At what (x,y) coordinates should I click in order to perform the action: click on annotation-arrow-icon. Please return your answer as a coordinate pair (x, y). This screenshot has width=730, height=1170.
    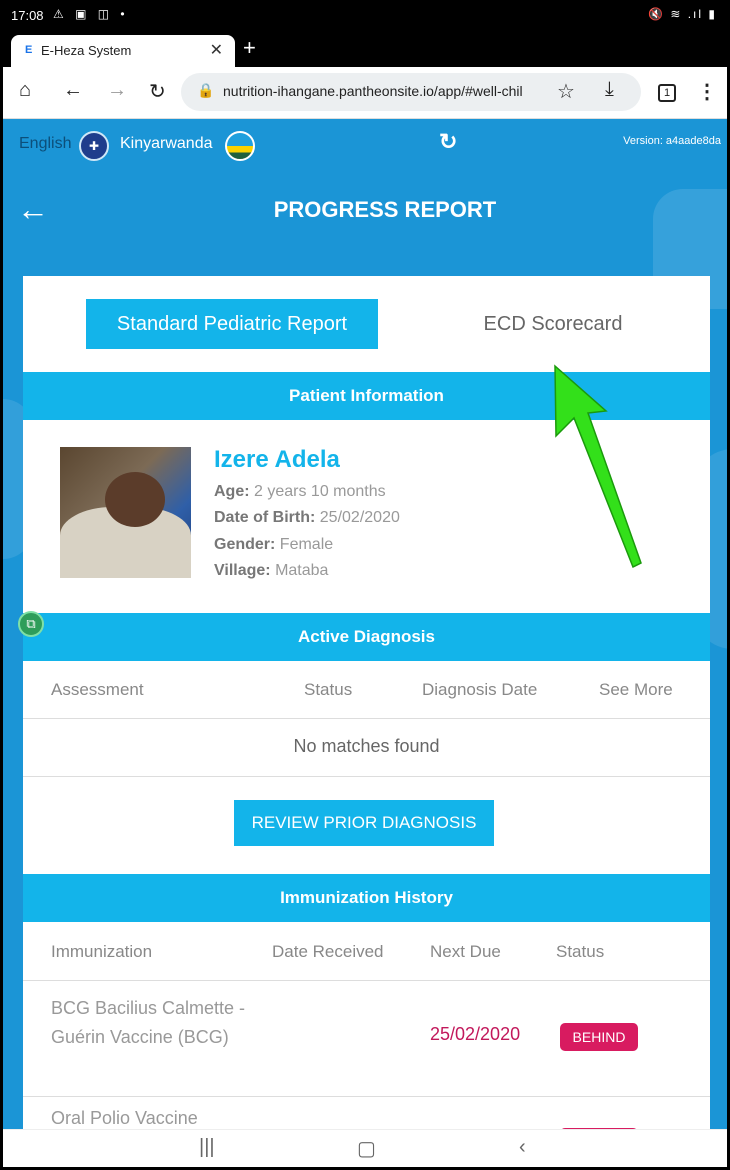
    Looking at the image, I should click on (598, 466).